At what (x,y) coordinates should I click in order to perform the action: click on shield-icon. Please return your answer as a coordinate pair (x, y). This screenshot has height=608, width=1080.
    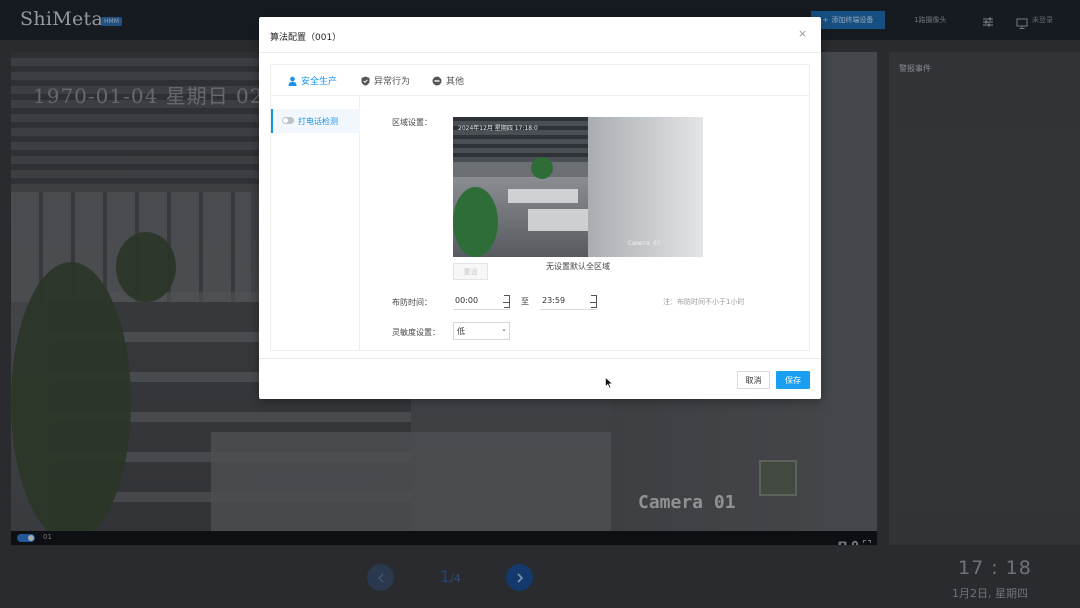
    Looking at the image, I should click on (365, 81).